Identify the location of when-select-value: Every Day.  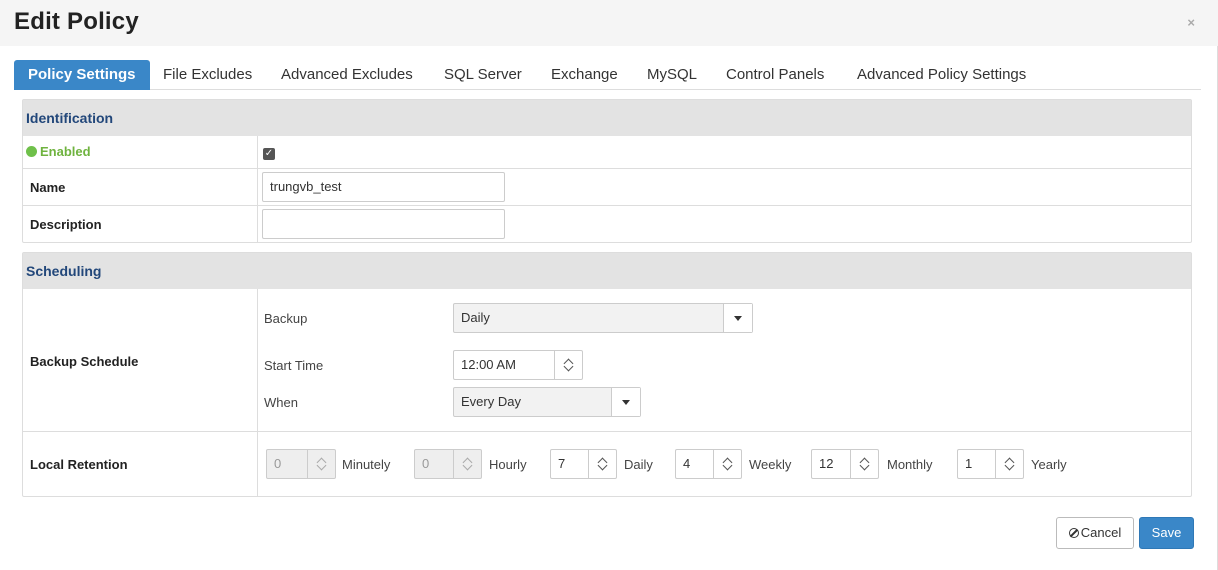
(491, 401).